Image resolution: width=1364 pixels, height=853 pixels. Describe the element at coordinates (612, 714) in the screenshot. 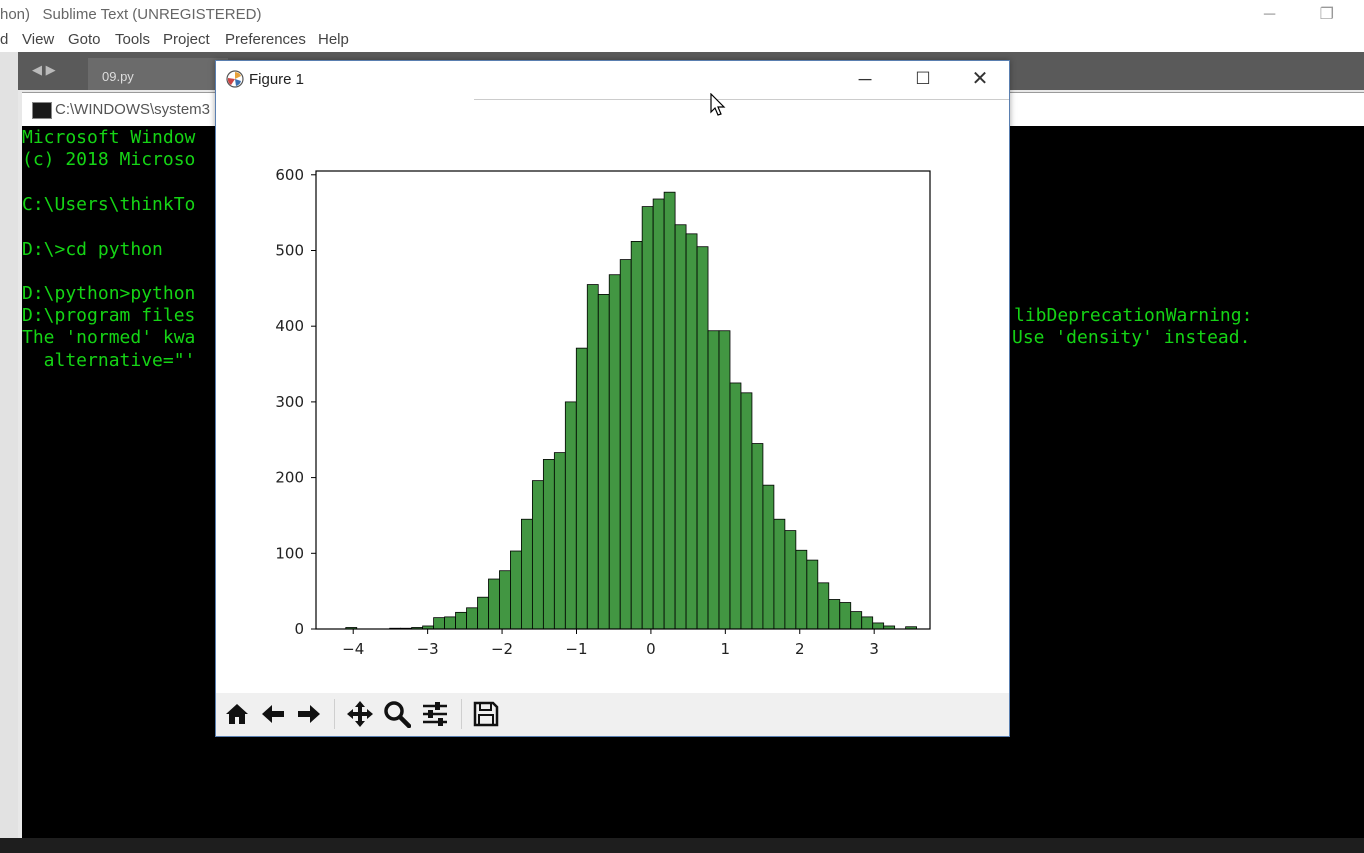

I see `figure-toolbar` at that location.